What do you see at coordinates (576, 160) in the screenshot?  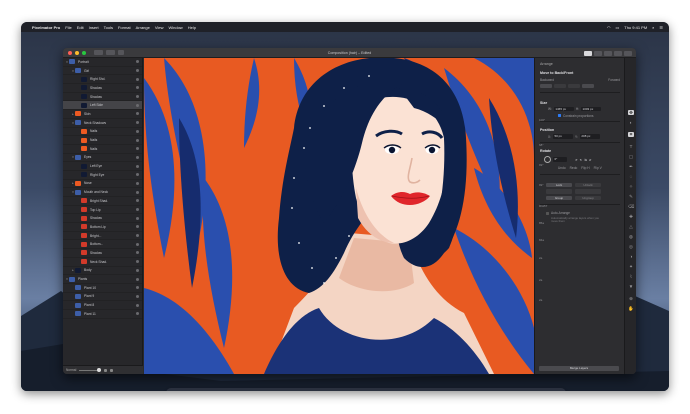 I see `rotate-left-icon: ↺` at bounding box center [576, 160].